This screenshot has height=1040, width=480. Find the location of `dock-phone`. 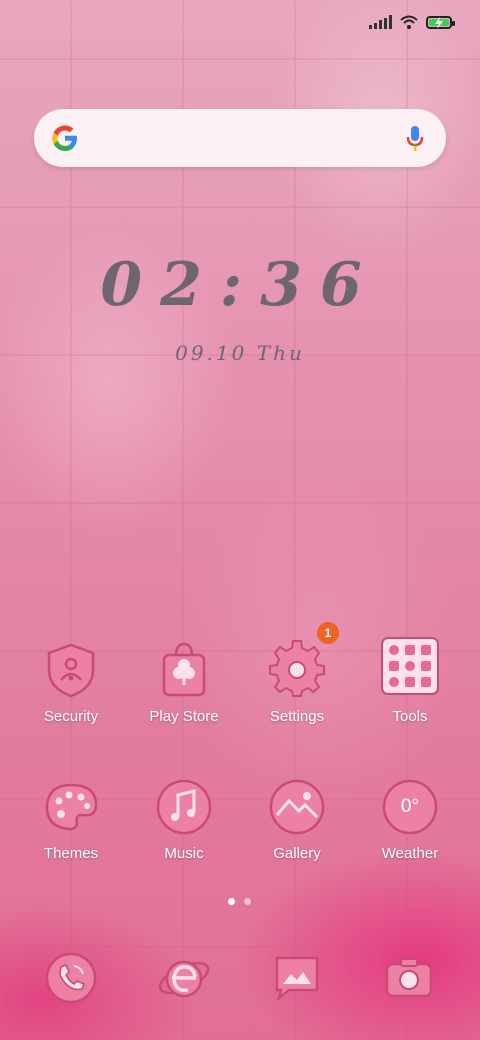

dock-phone is located at coordinates (71, 978).